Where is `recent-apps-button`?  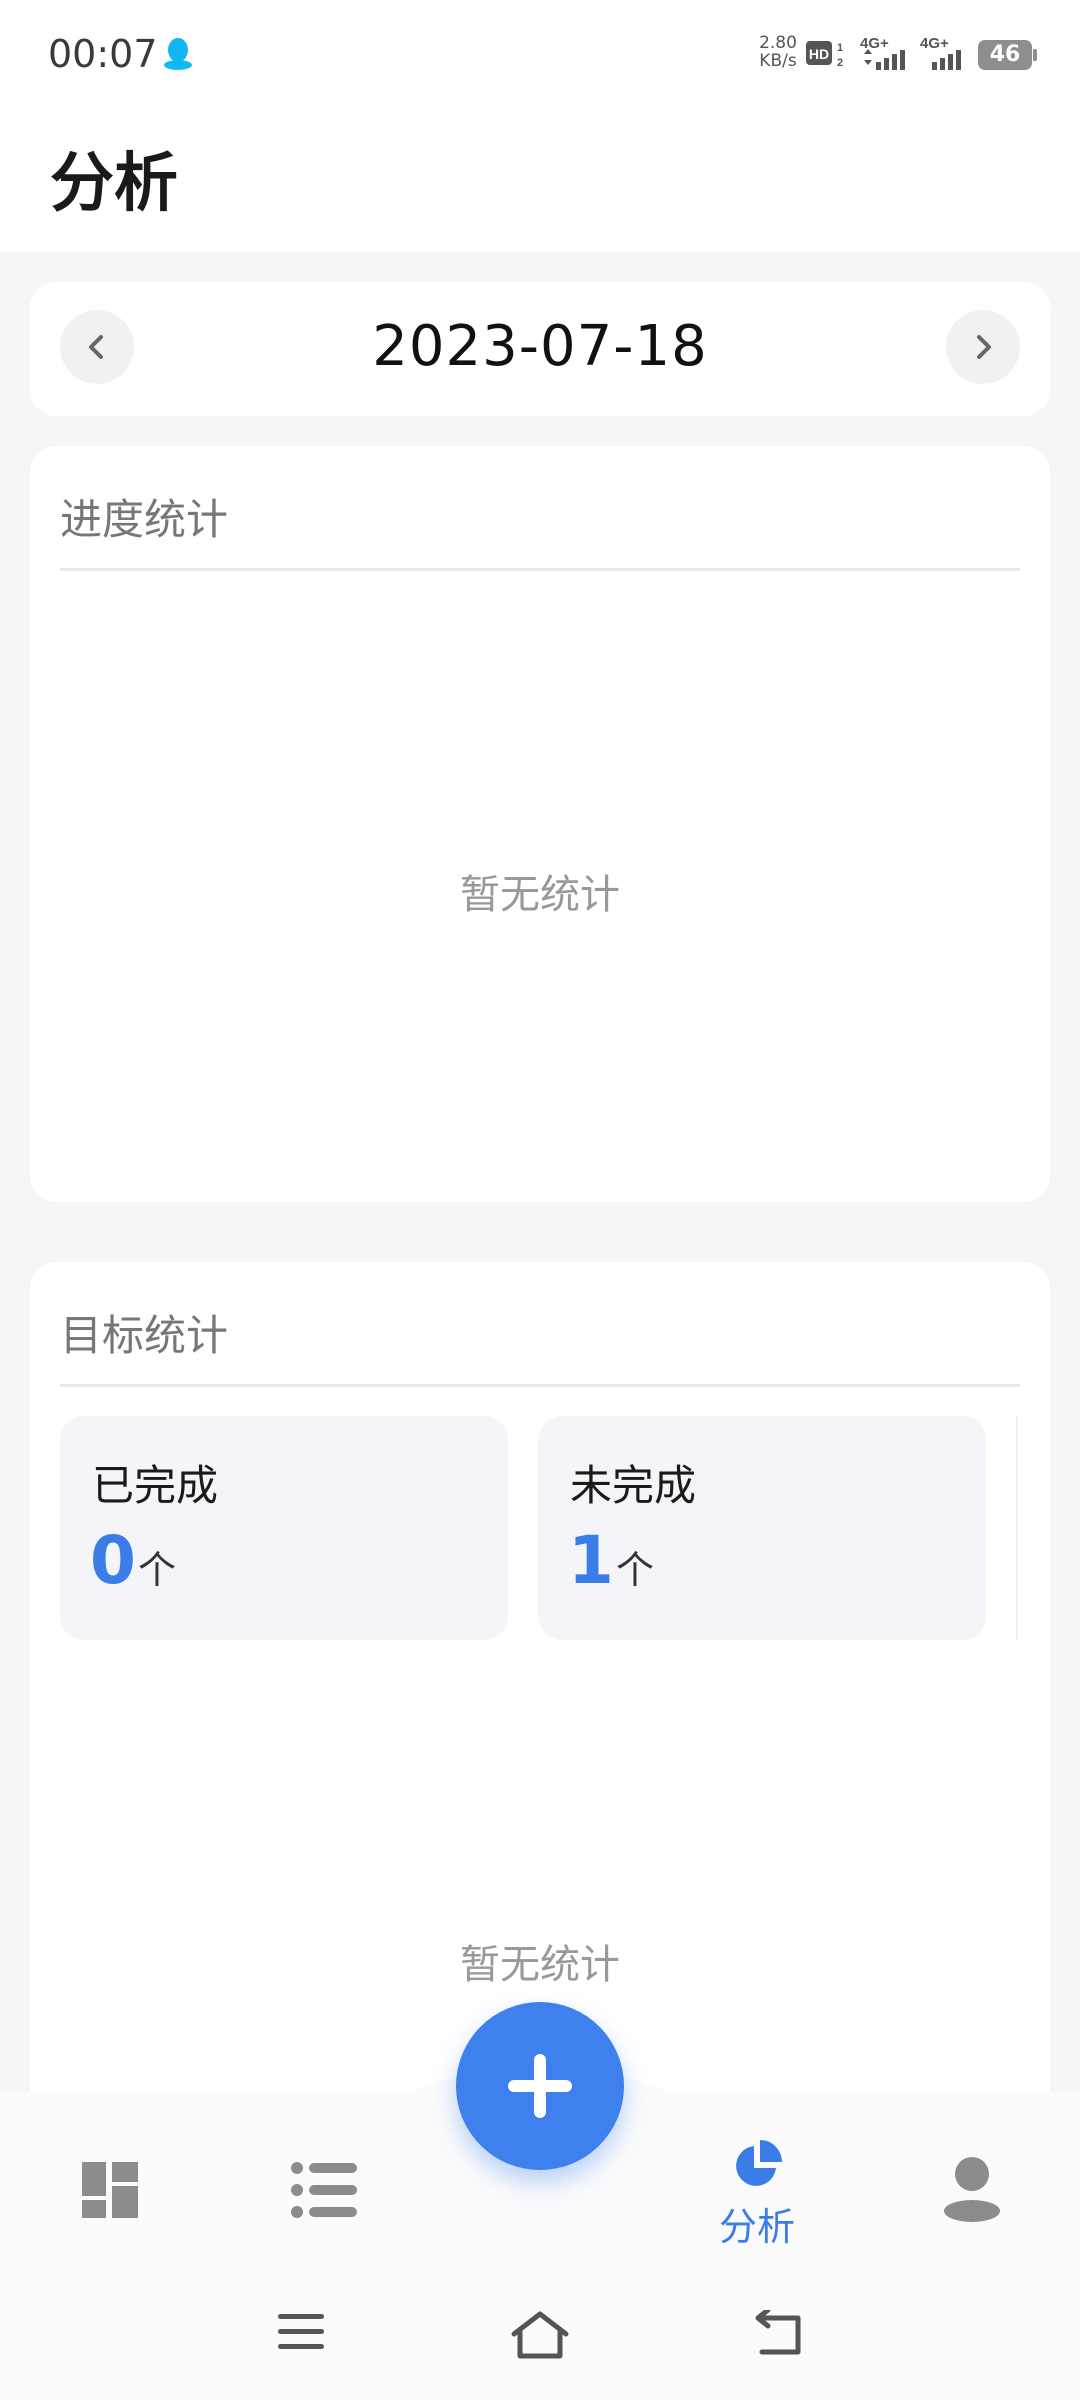 recent-apps-button is located at coordinates (301, 2334).